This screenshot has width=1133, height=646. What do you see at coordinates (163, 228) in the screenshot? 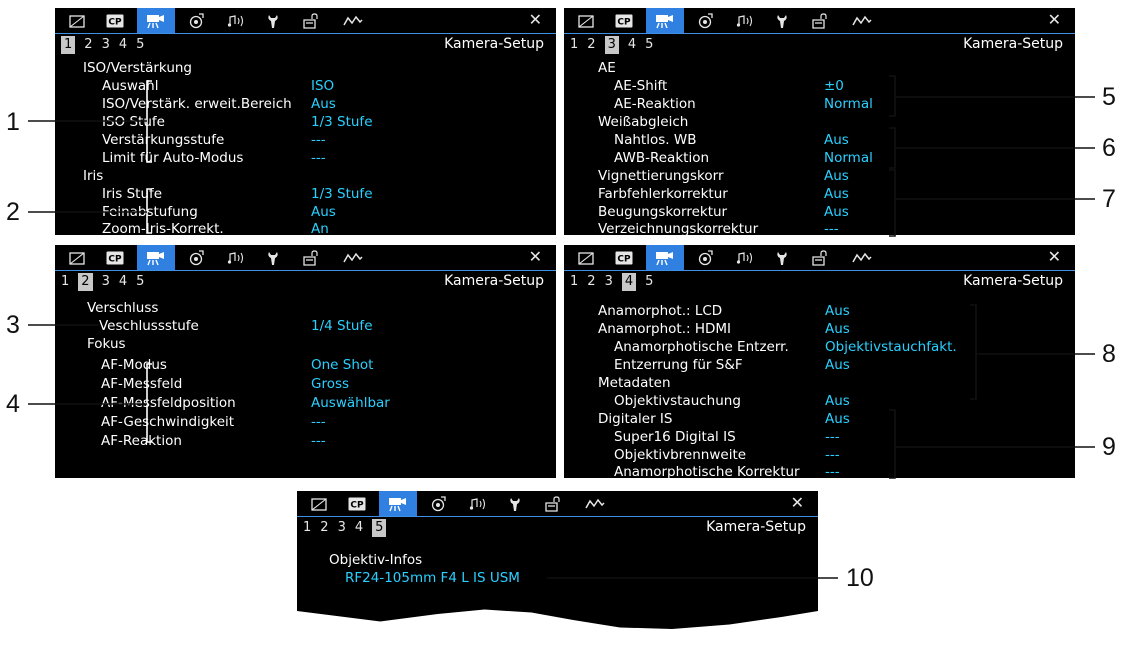
I see `menu-item-zoom-iris: Zoom-Iris-Korrekt.` at bounding box center [163, 228].